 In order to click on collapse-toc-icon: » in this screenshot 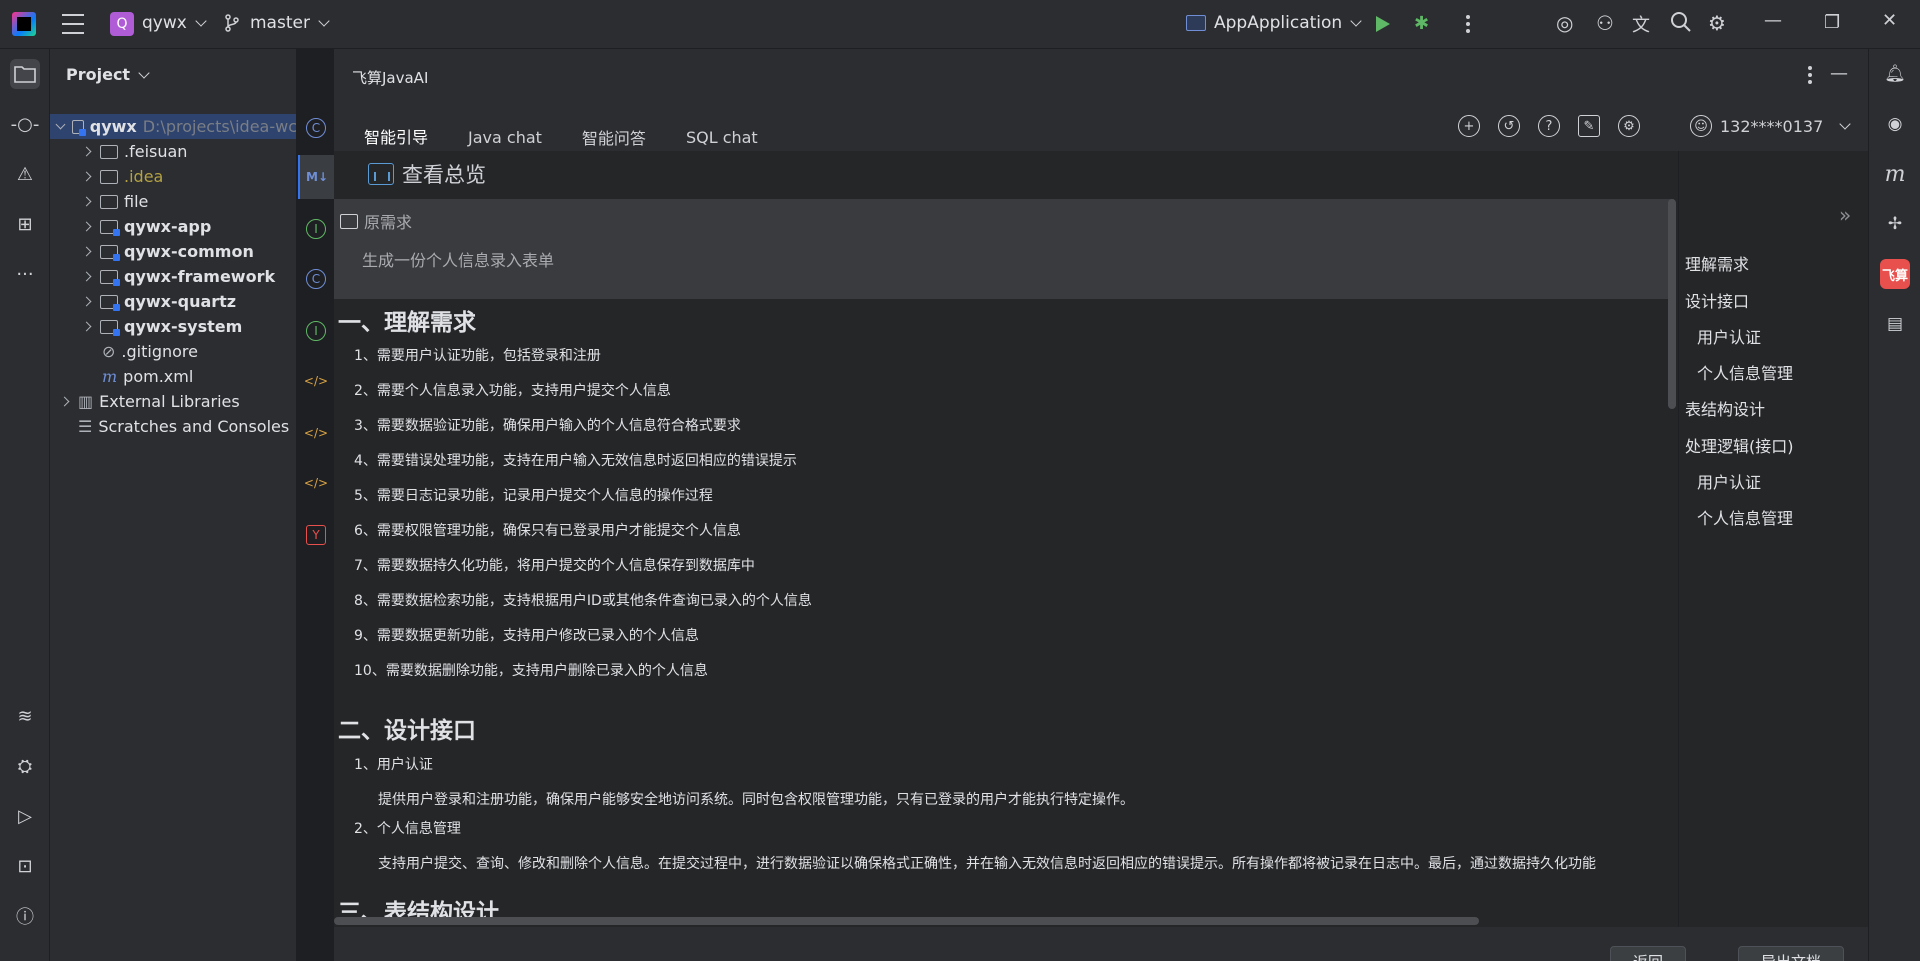, I will do `click(1845, 215)`.